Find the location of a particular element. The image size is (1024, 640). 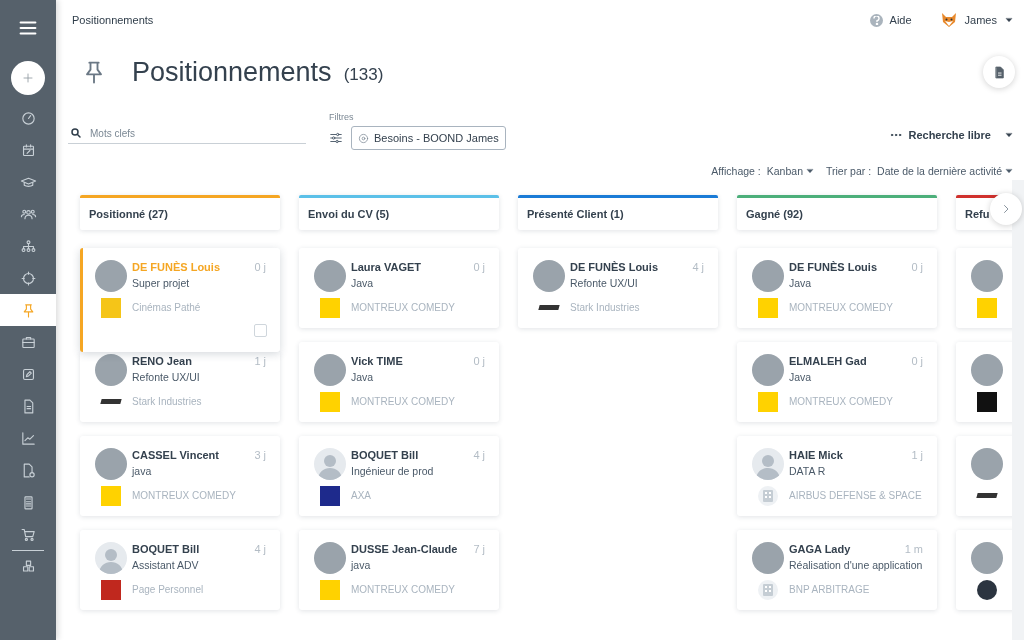

candidate-name: GAGA Lady is located at coordinates (844, 550).